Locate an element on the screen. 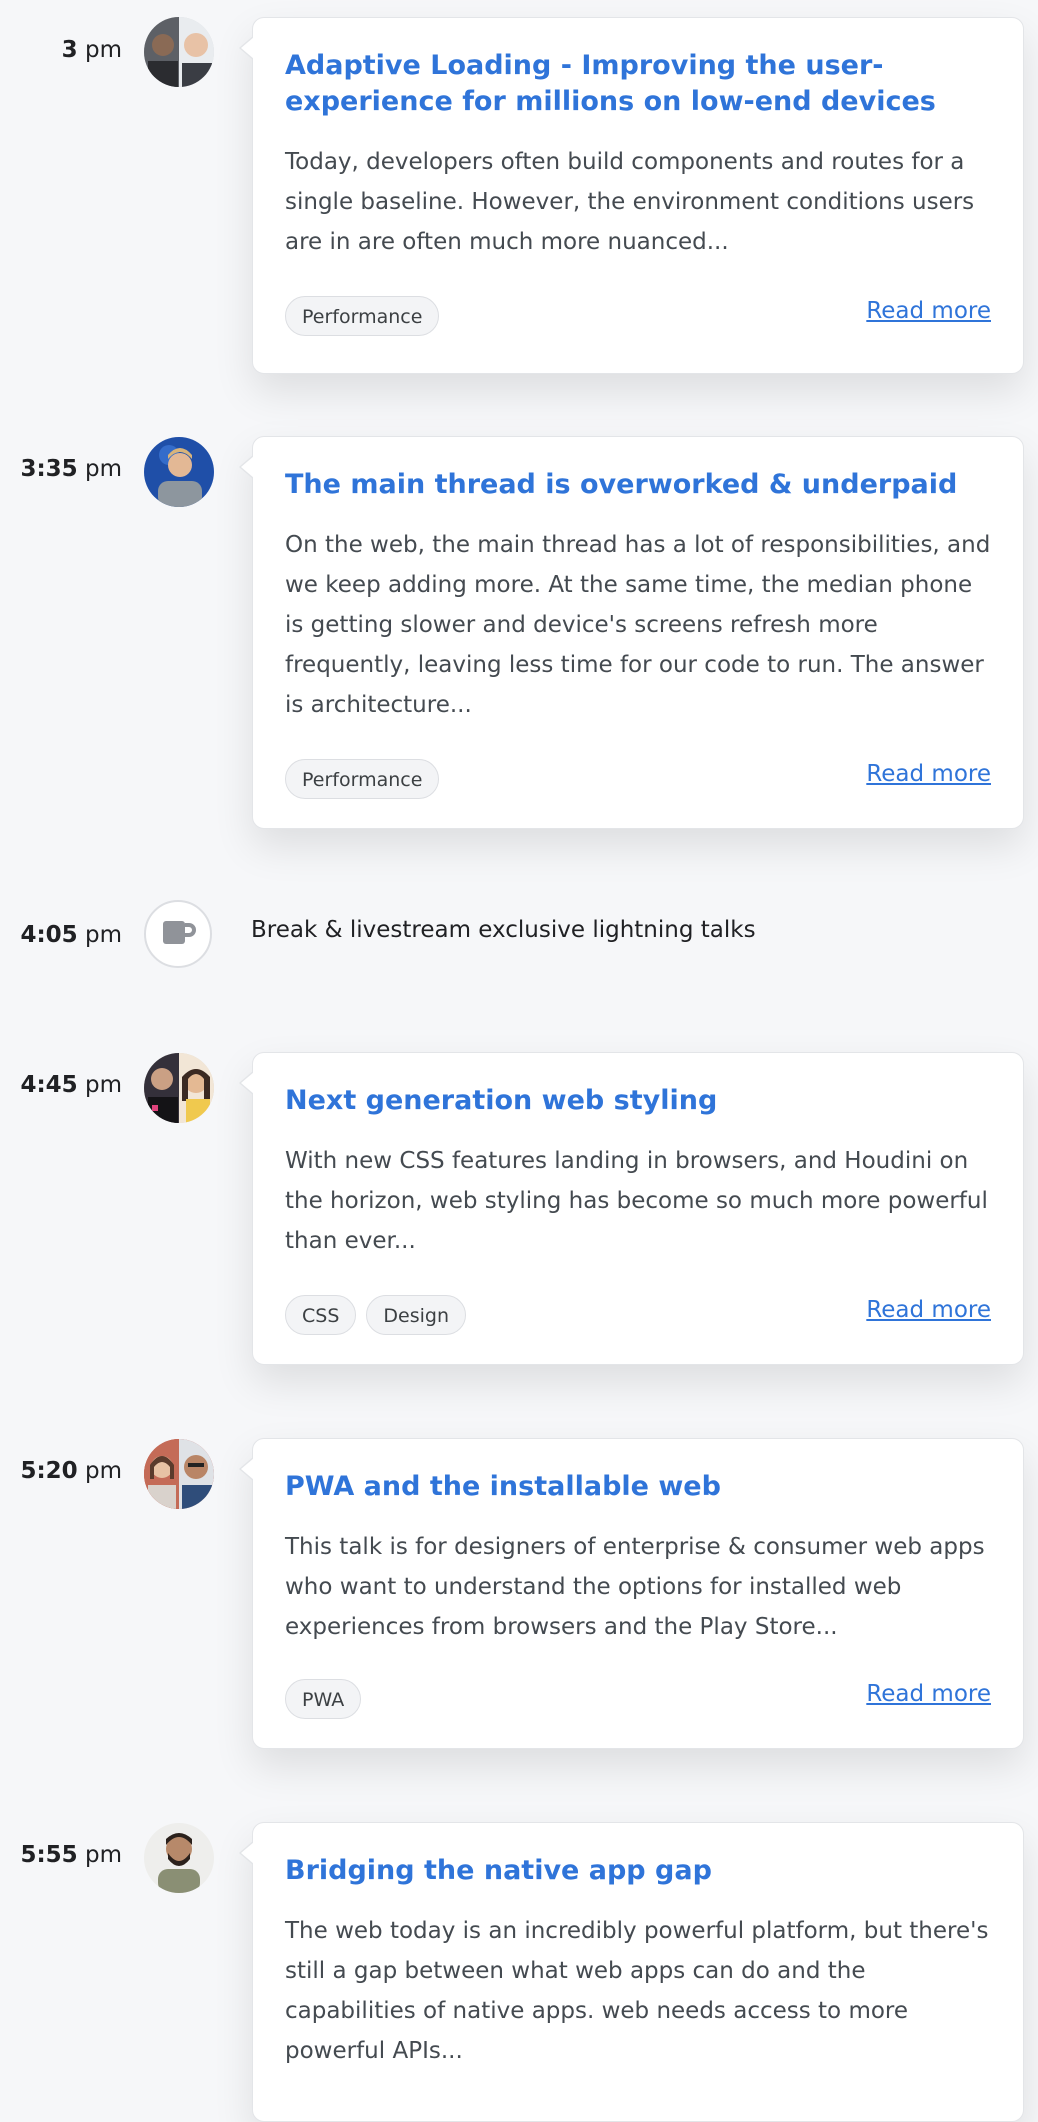 The width and height of the screenshot is (1038, 2122). tag-list: CSS Design is located at coordinates (375, 1315).